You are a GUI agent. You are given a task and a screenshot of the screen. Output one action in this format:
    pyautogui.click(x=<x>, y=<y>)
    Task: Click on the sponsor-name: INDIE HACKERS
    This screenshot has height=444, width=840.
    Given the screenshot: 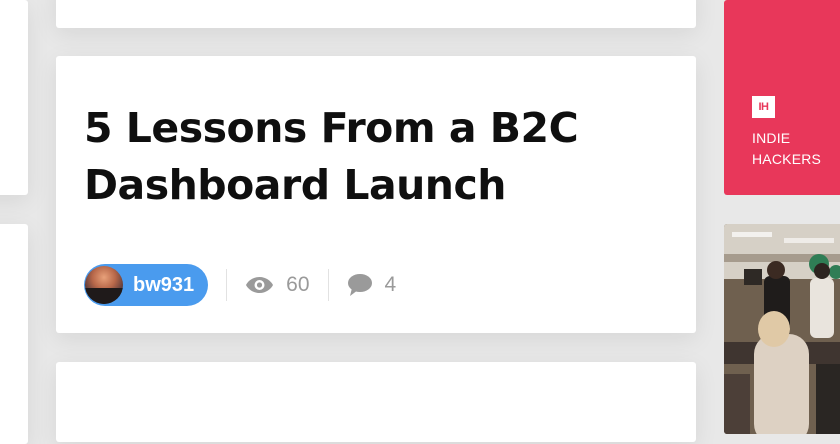 What is the action you would take?
    pyautogui.click(x=796, y=149)
    